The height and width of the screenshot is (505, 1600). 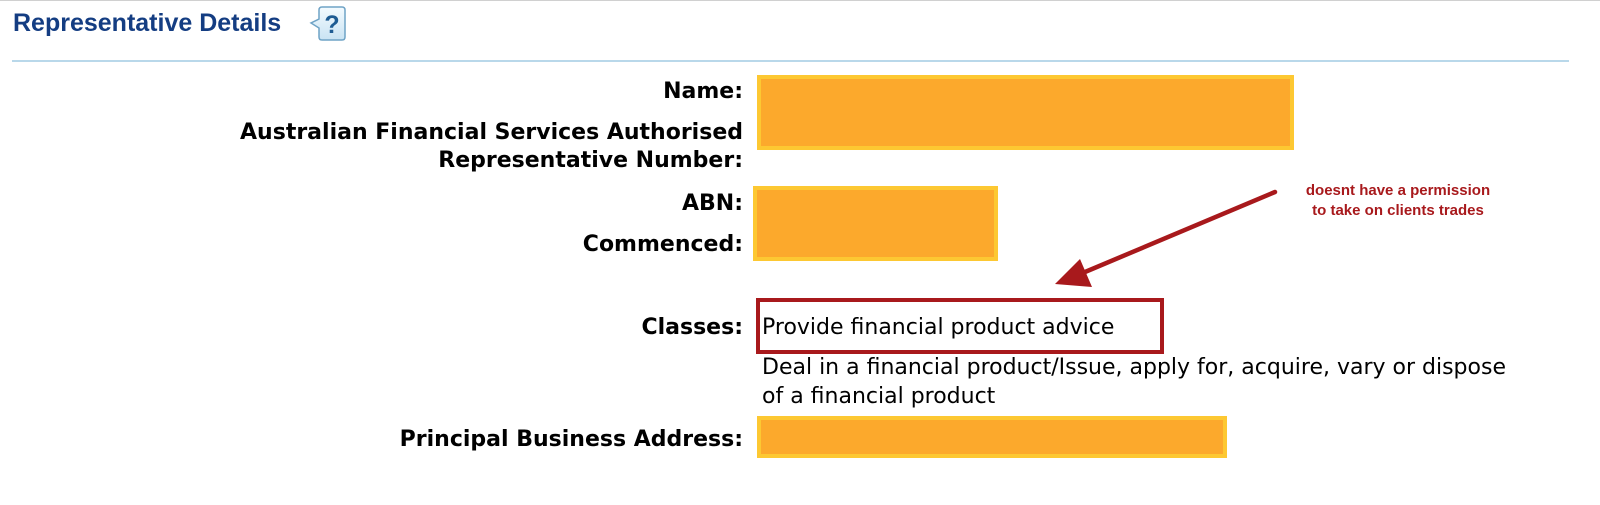 What do you see at coordinates (992, 437) in the screenshot?
I see `redacted-principal-address` at bounding box center [992, 437].